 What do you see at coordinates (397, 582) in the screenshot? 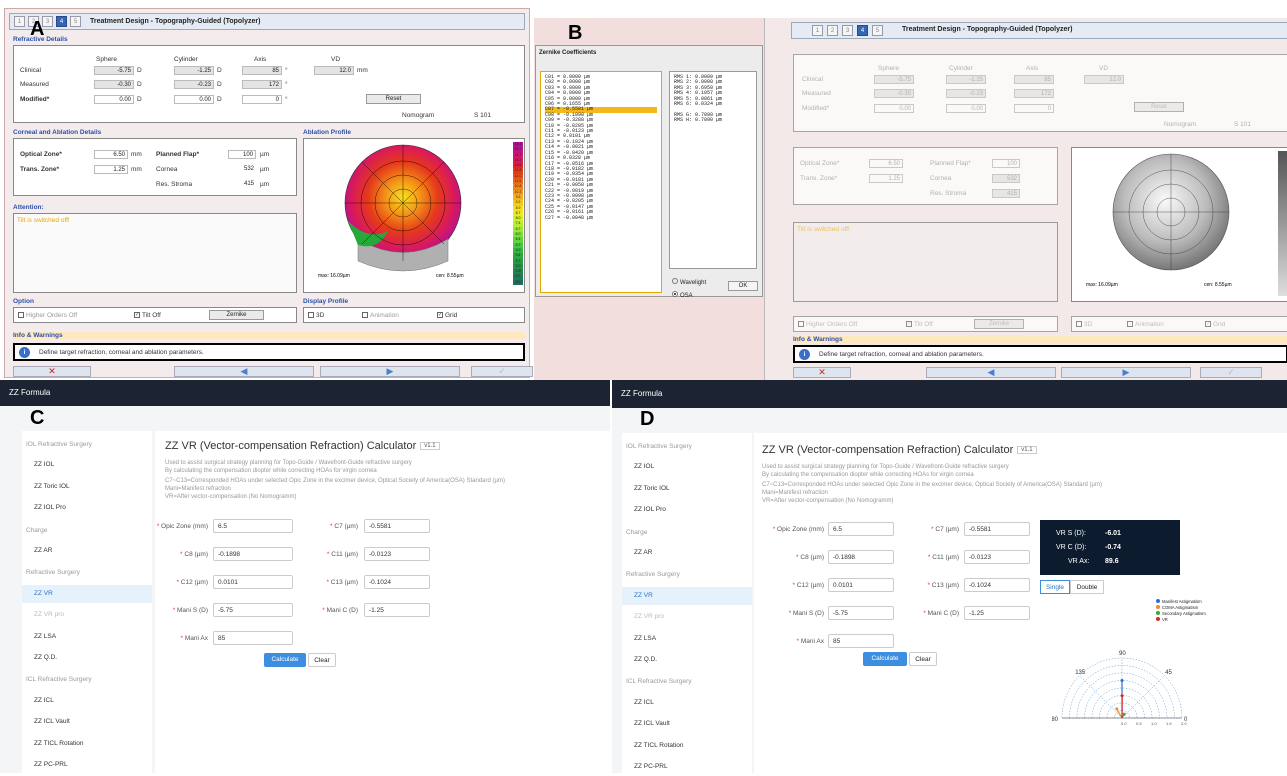
I see `c13-input: -0.1024` at bounding box center [397, 582].